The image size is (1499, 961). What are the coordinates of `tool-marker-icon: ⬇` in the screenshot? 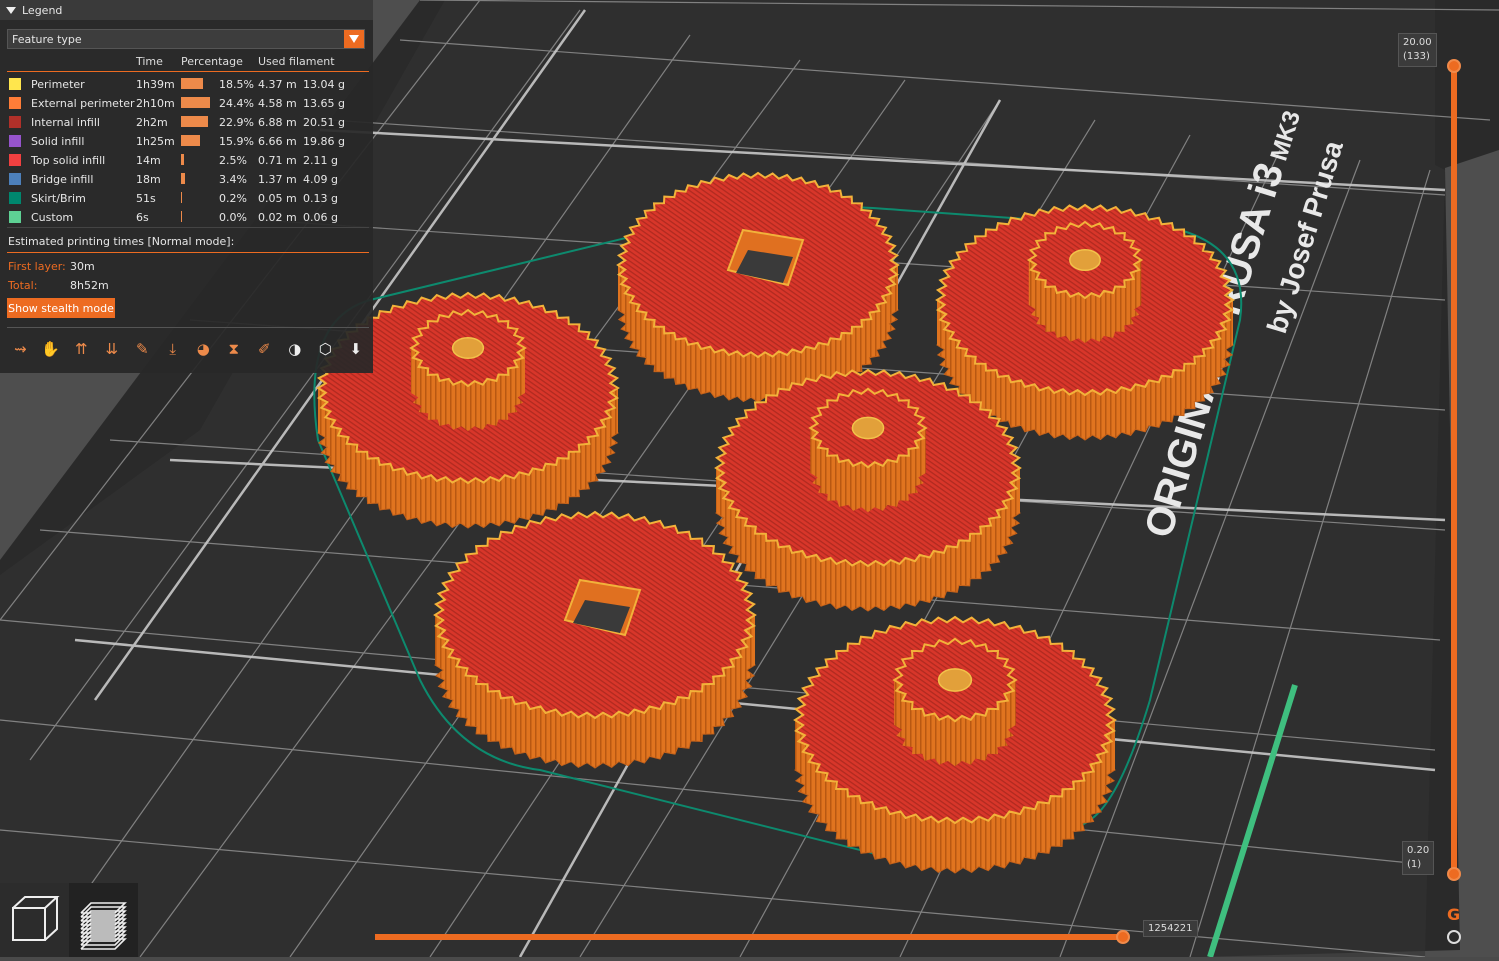 It's located at (356, 349).